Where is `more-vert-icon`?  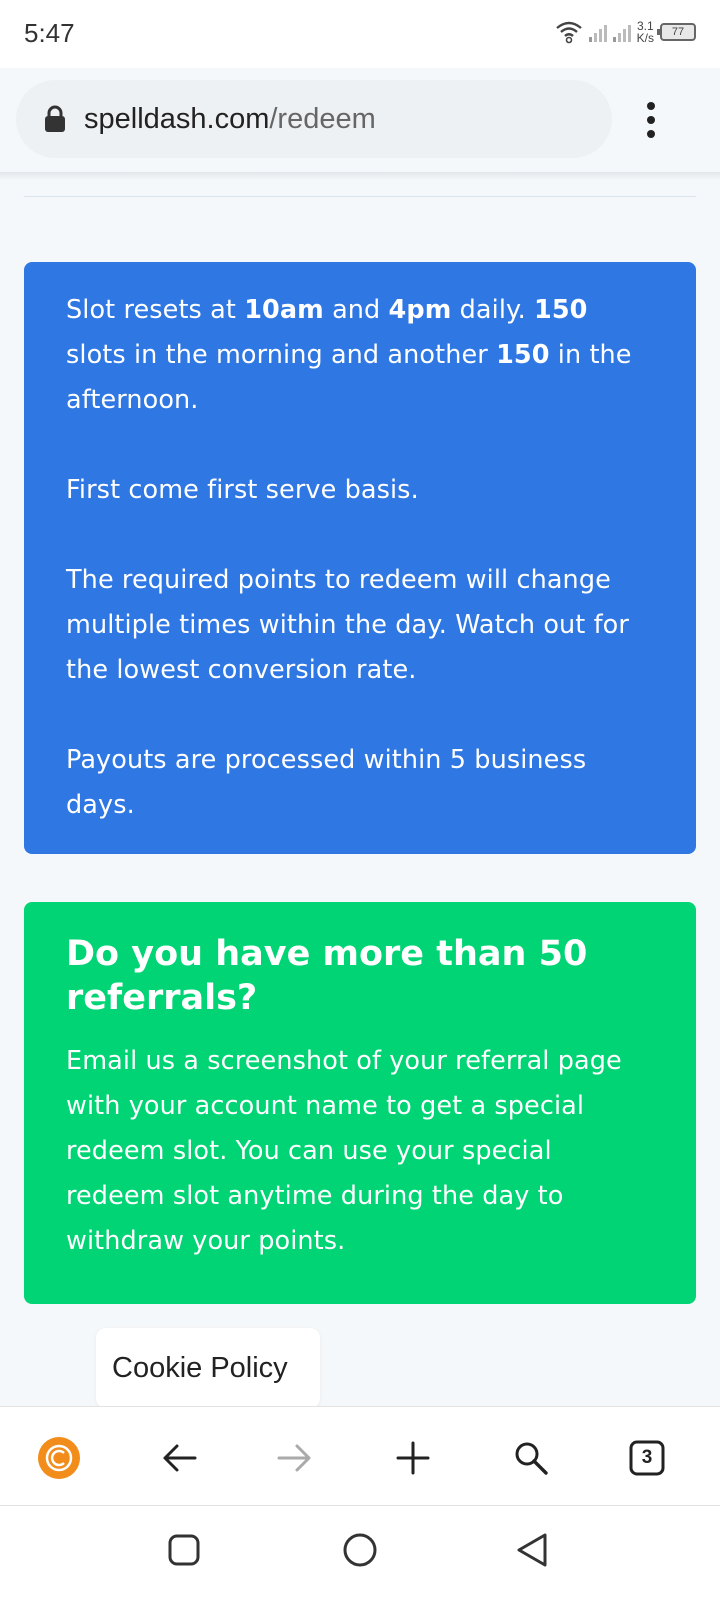 more-vert-icon is located at coordinates (651, 120).